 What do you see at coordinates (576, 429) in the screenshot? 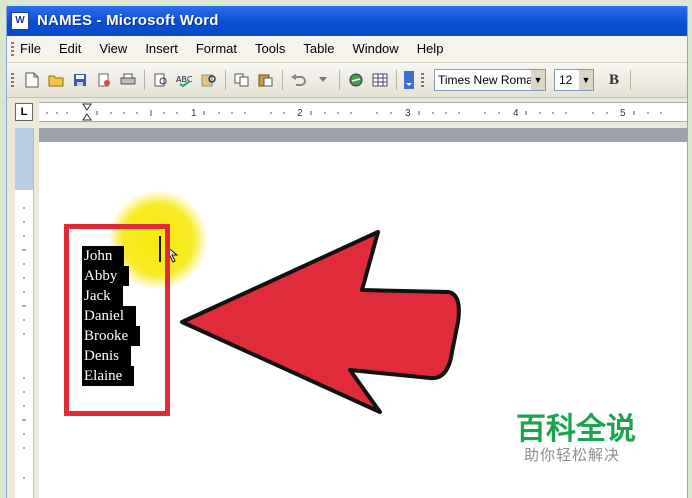
I see `watermark-title: 百科全说` at bounding box center [576, 429].